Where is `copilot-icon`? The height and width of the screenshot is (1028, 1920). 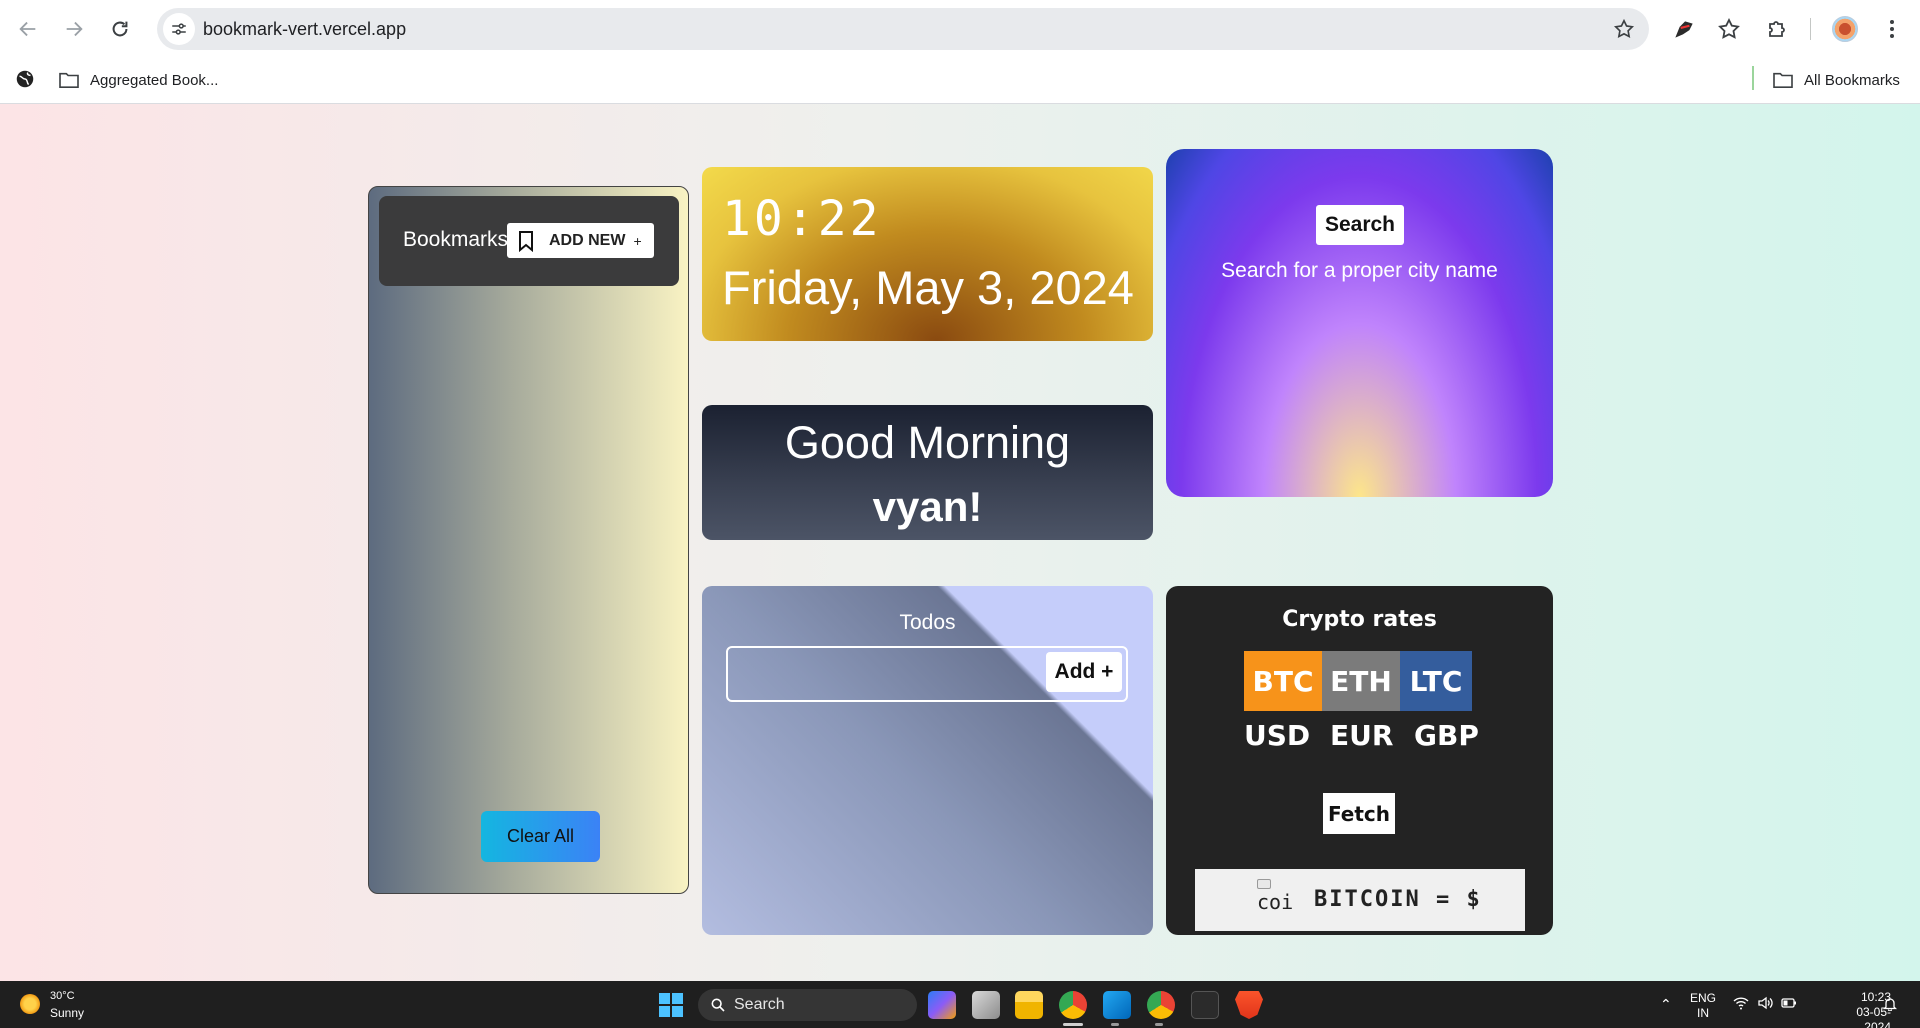 copilot-icon is located at coordinates (942, 1005).